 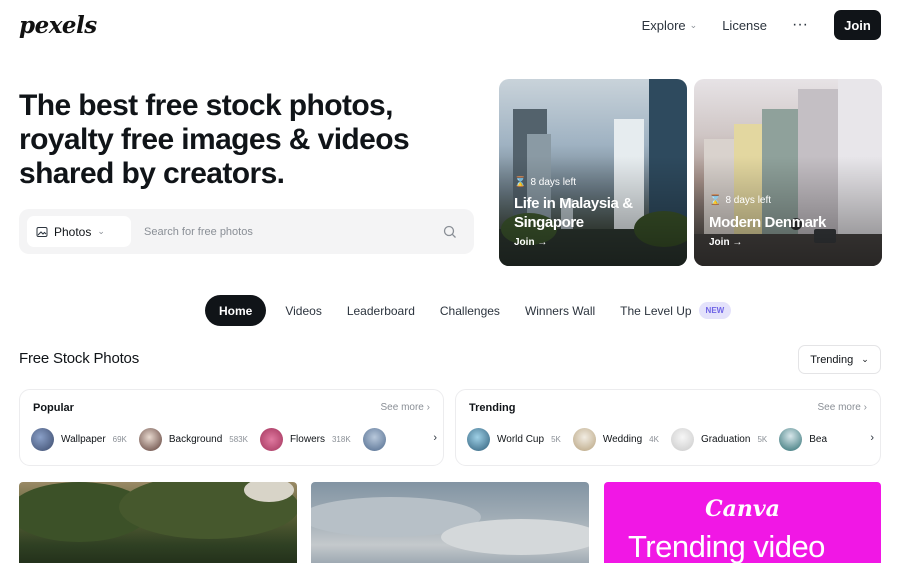 I want to click on new-badge: NEW, so click(x=715, y=310).